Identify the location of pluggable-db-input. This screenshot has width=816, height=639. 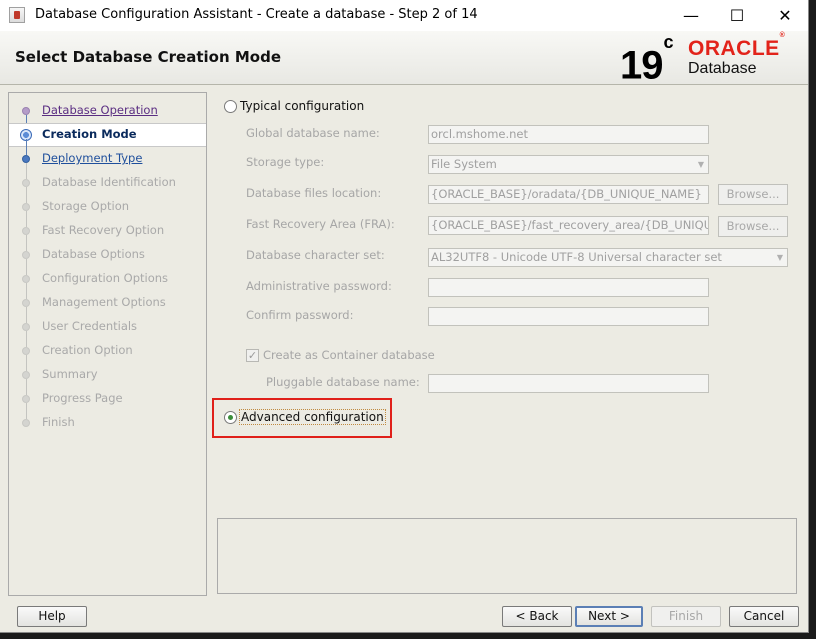
(568, 383).